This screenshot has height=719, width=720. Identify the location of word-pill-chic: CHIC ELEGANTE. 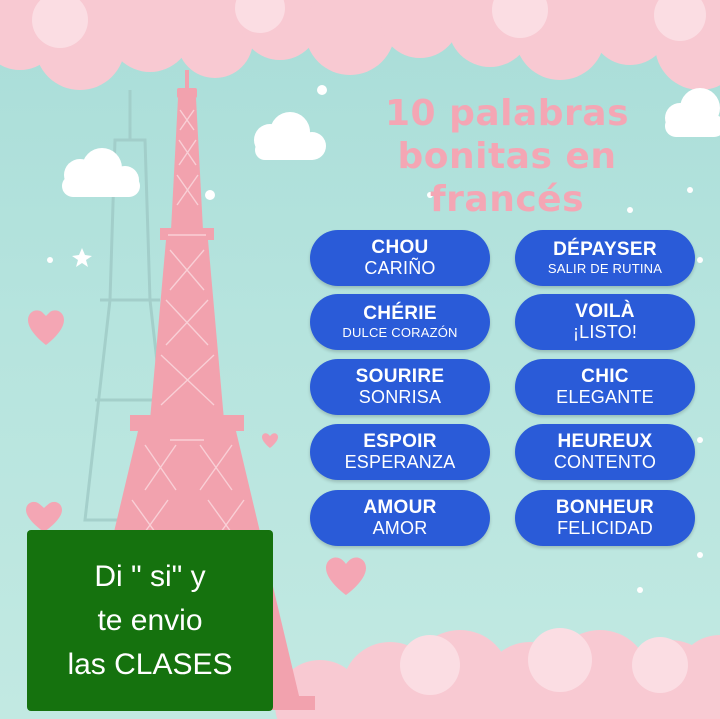
(605, 387).